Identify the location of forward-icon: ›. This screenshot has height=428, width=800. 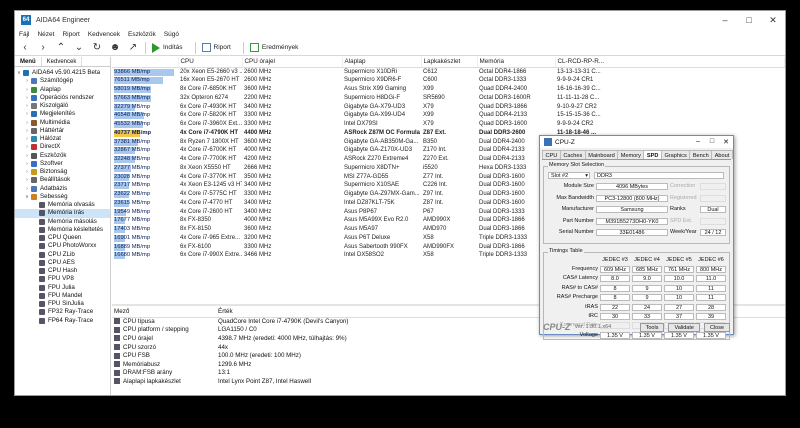
(43, 47).